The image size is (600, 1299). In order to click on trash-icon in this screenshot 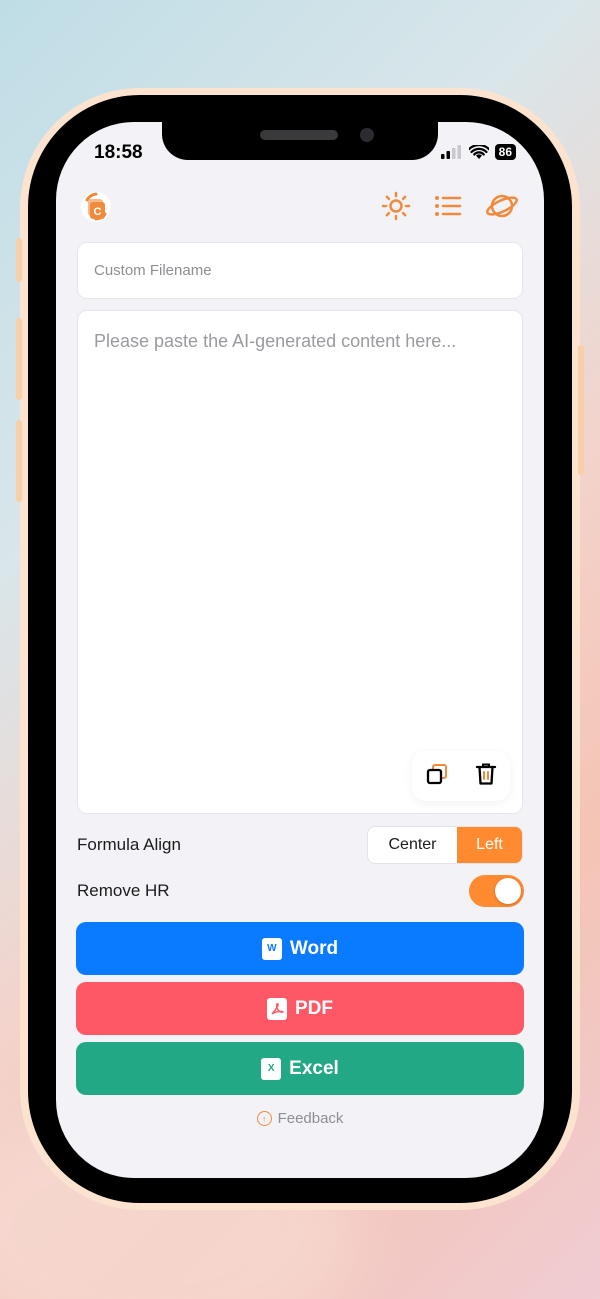, I will do `click(485, 774)`.